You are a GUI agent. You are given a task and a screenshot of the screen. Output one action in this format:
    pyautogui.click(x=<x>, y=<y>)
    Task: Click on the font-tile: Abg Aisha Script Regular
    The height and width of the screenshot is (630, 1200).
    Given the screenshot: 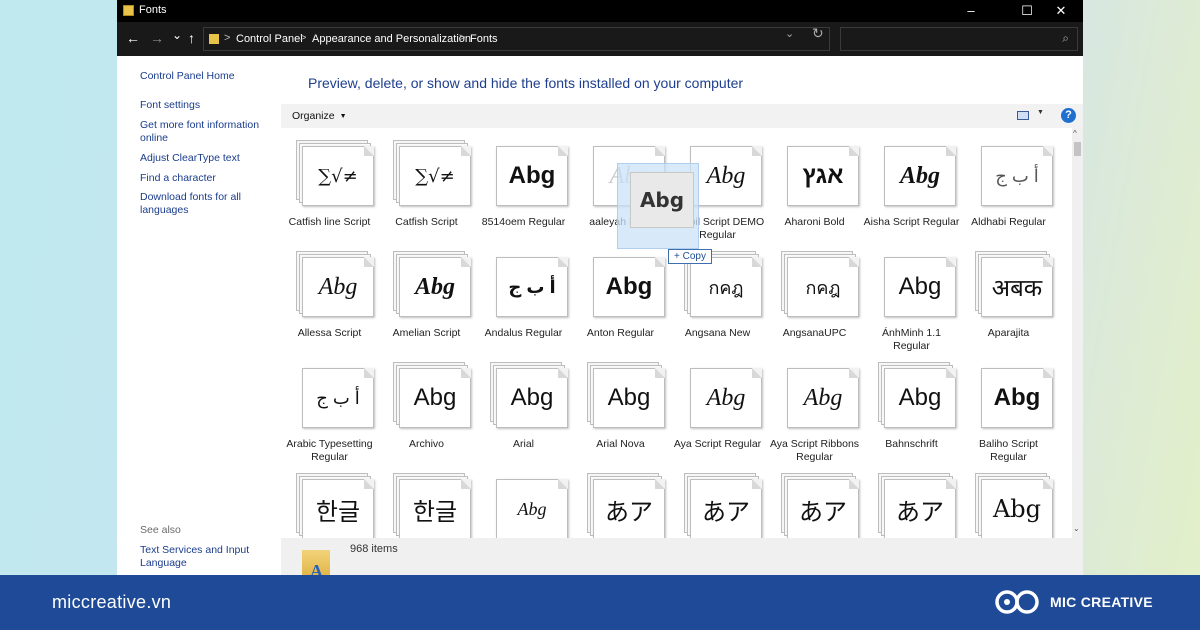 What is the action you would take?
    pyautogui.click(x=911, y=183)
    